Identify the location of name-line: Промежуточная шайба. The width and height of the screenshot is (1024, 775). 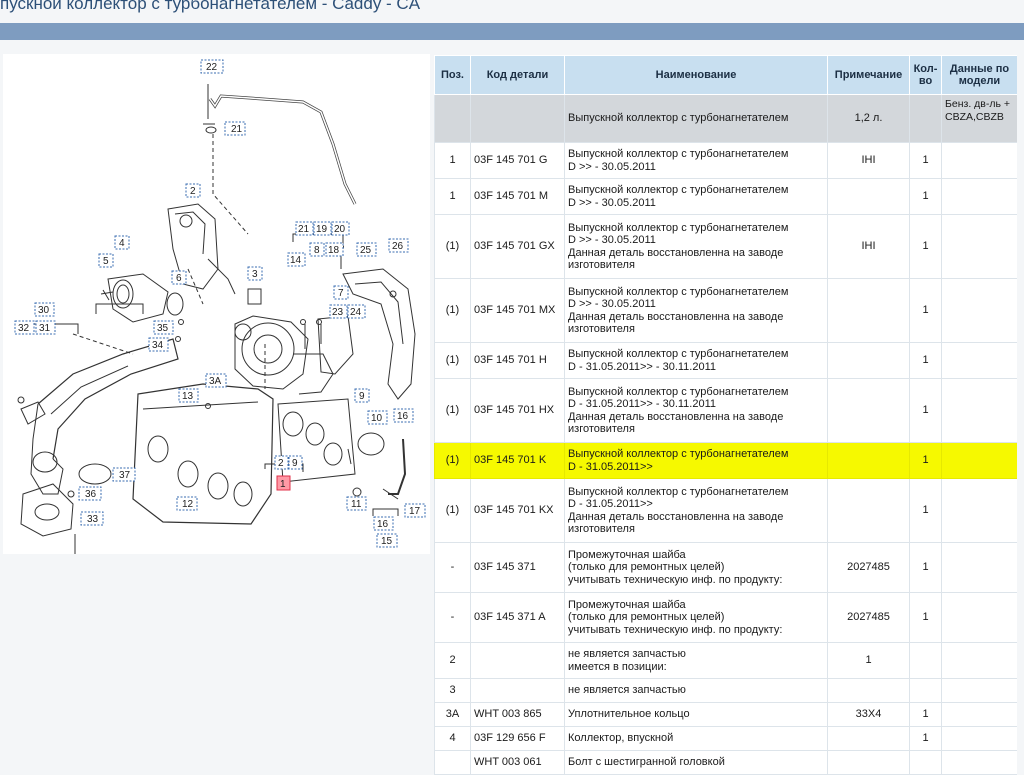
(627, 554).